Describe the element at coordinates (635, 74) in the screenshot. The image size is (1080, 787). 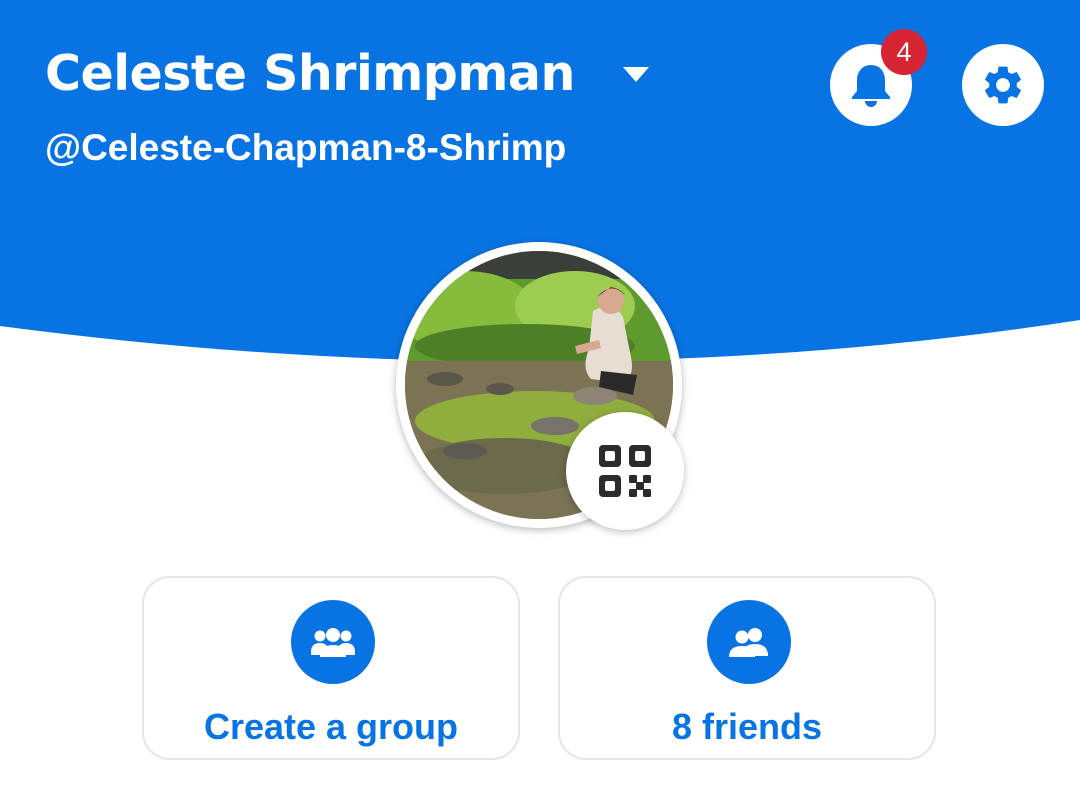
I see `caret-down-icon` at that location.